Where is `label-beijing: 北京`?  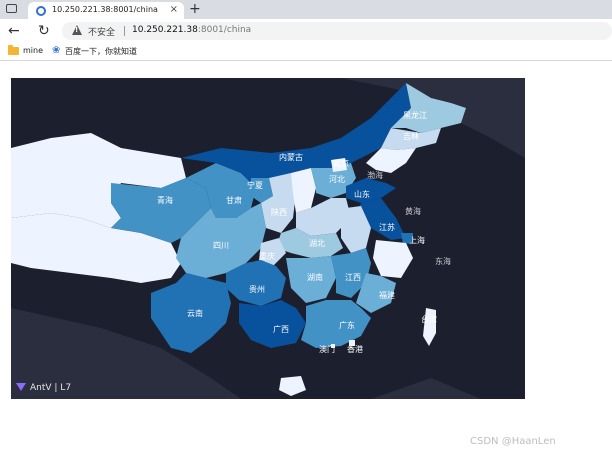 label-beijing: 北京 is located at coordinates (341, 163).